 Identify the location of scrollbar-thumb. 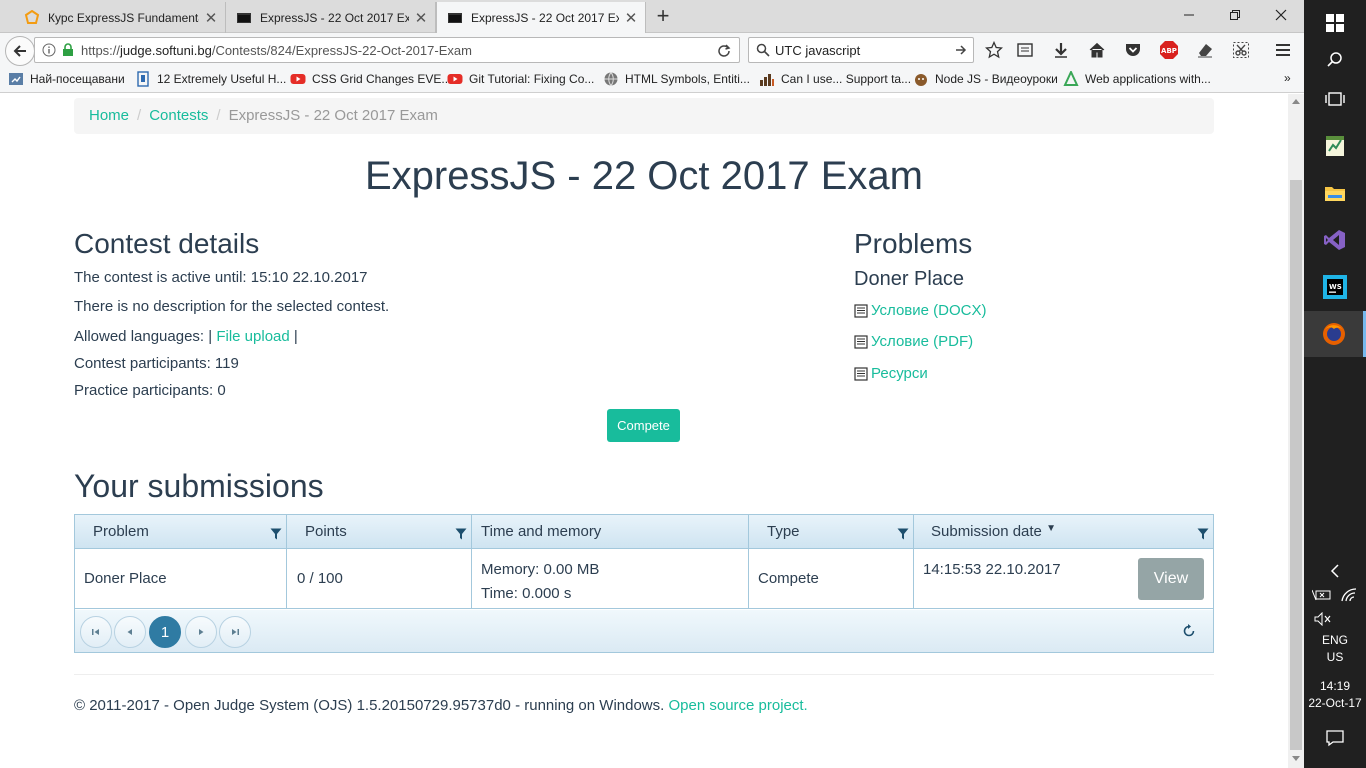
(1296, 465).